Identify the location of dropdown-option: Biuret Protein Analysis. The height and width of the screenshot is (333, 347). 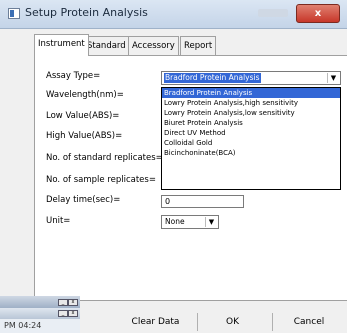
(251, 123).